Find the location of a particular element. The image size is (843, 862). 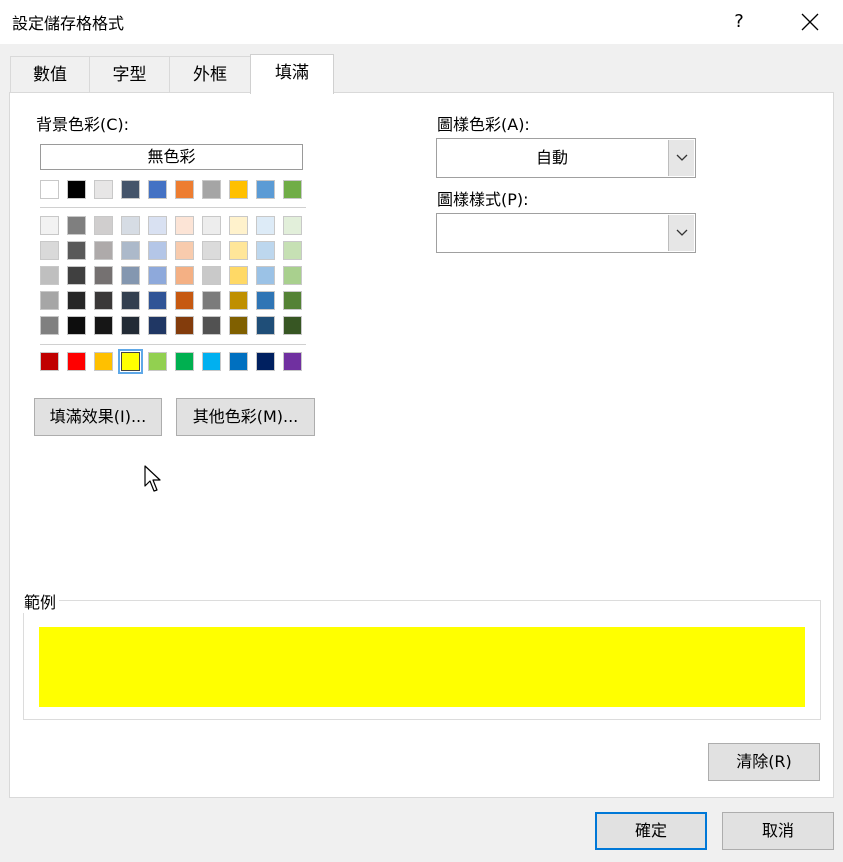

tab-font: 字型 is located at coordinates (129, 74).